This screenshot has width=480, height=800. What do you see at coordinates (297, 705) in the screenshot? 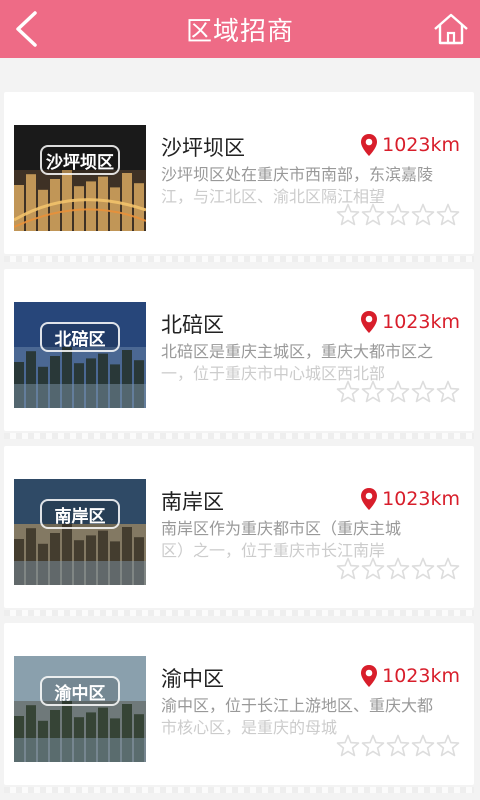
I see `description-line-1: 渝中区，位于长江上游地区、重庆大都` at bounding box center [297, 705].